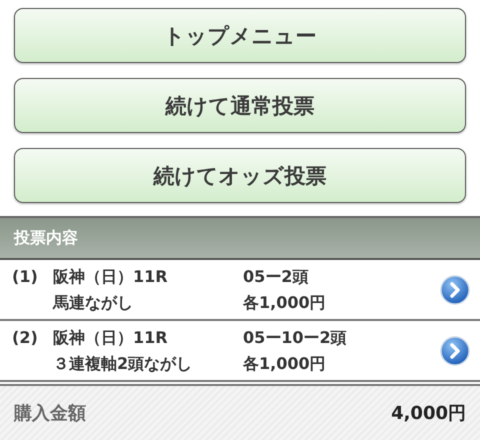  What do you see at coordinates (240, 35) in the screenshot?
I see `menu-button: トップメニュー` at bounding box center [240, 35].